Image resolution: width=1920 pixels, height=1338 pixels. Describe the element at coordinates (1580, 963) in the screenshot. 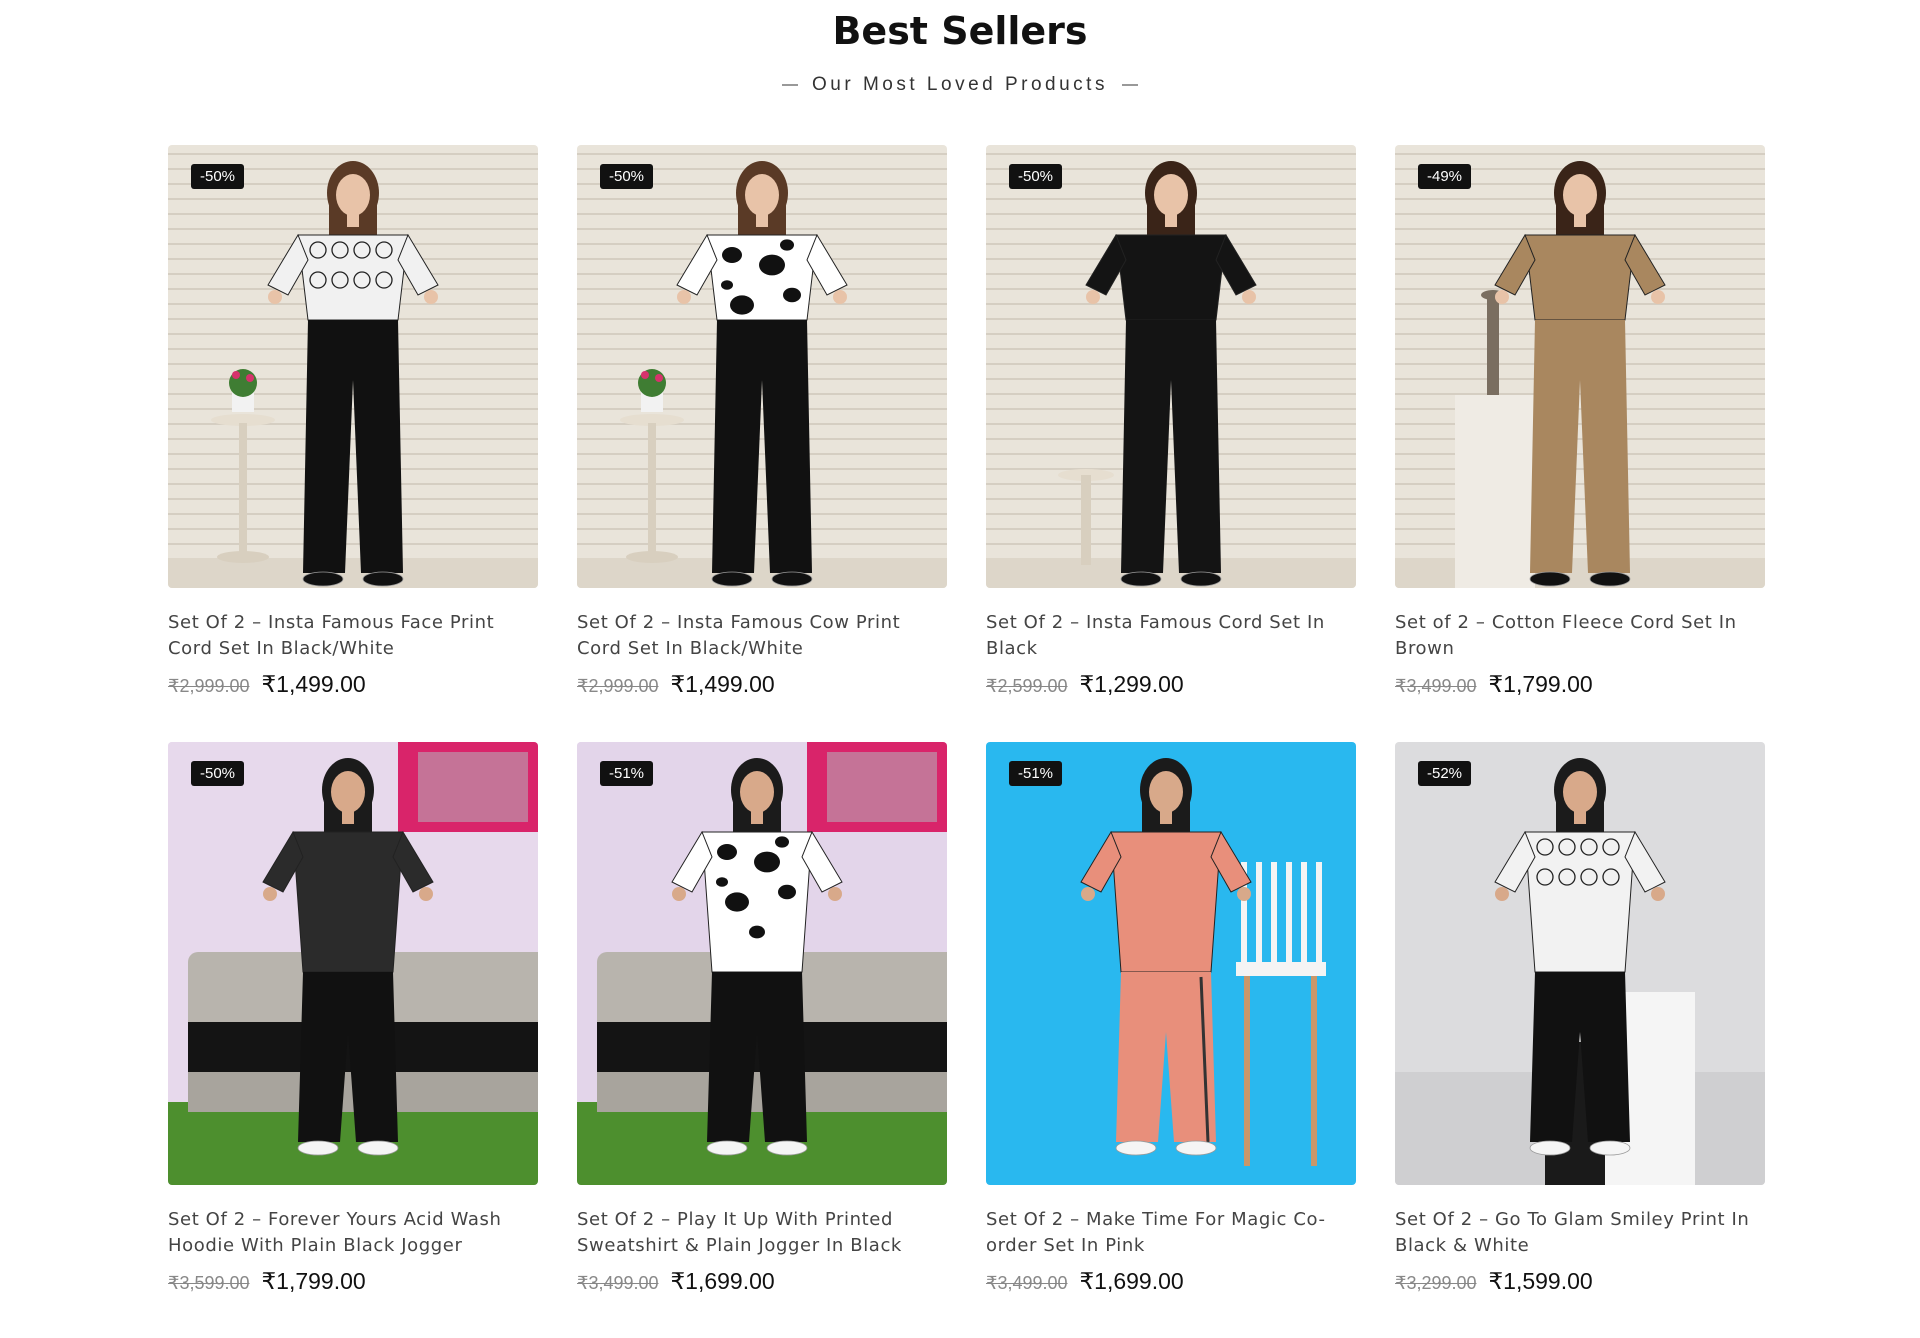

I see `product-image: -52%` at that location.